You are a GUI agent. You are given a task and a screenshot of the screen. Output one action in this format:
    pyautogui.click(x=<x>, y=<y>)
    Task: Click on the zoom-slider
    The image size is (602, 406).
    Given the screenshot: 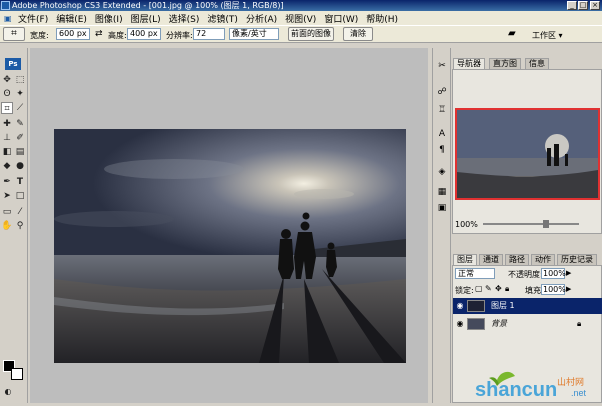 What is the action you would take?
    pyautogui.click(x=531, y=224)
    